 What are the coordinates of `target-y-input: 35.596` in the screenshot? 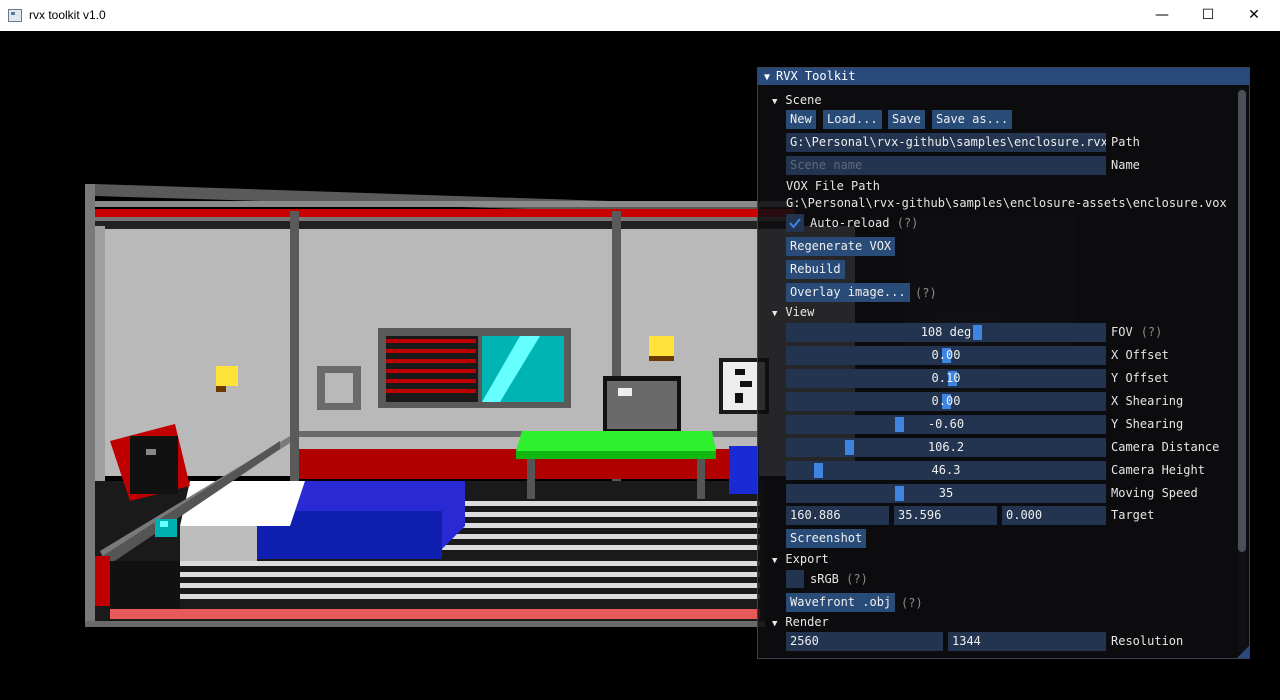 It's located at (945, 515).